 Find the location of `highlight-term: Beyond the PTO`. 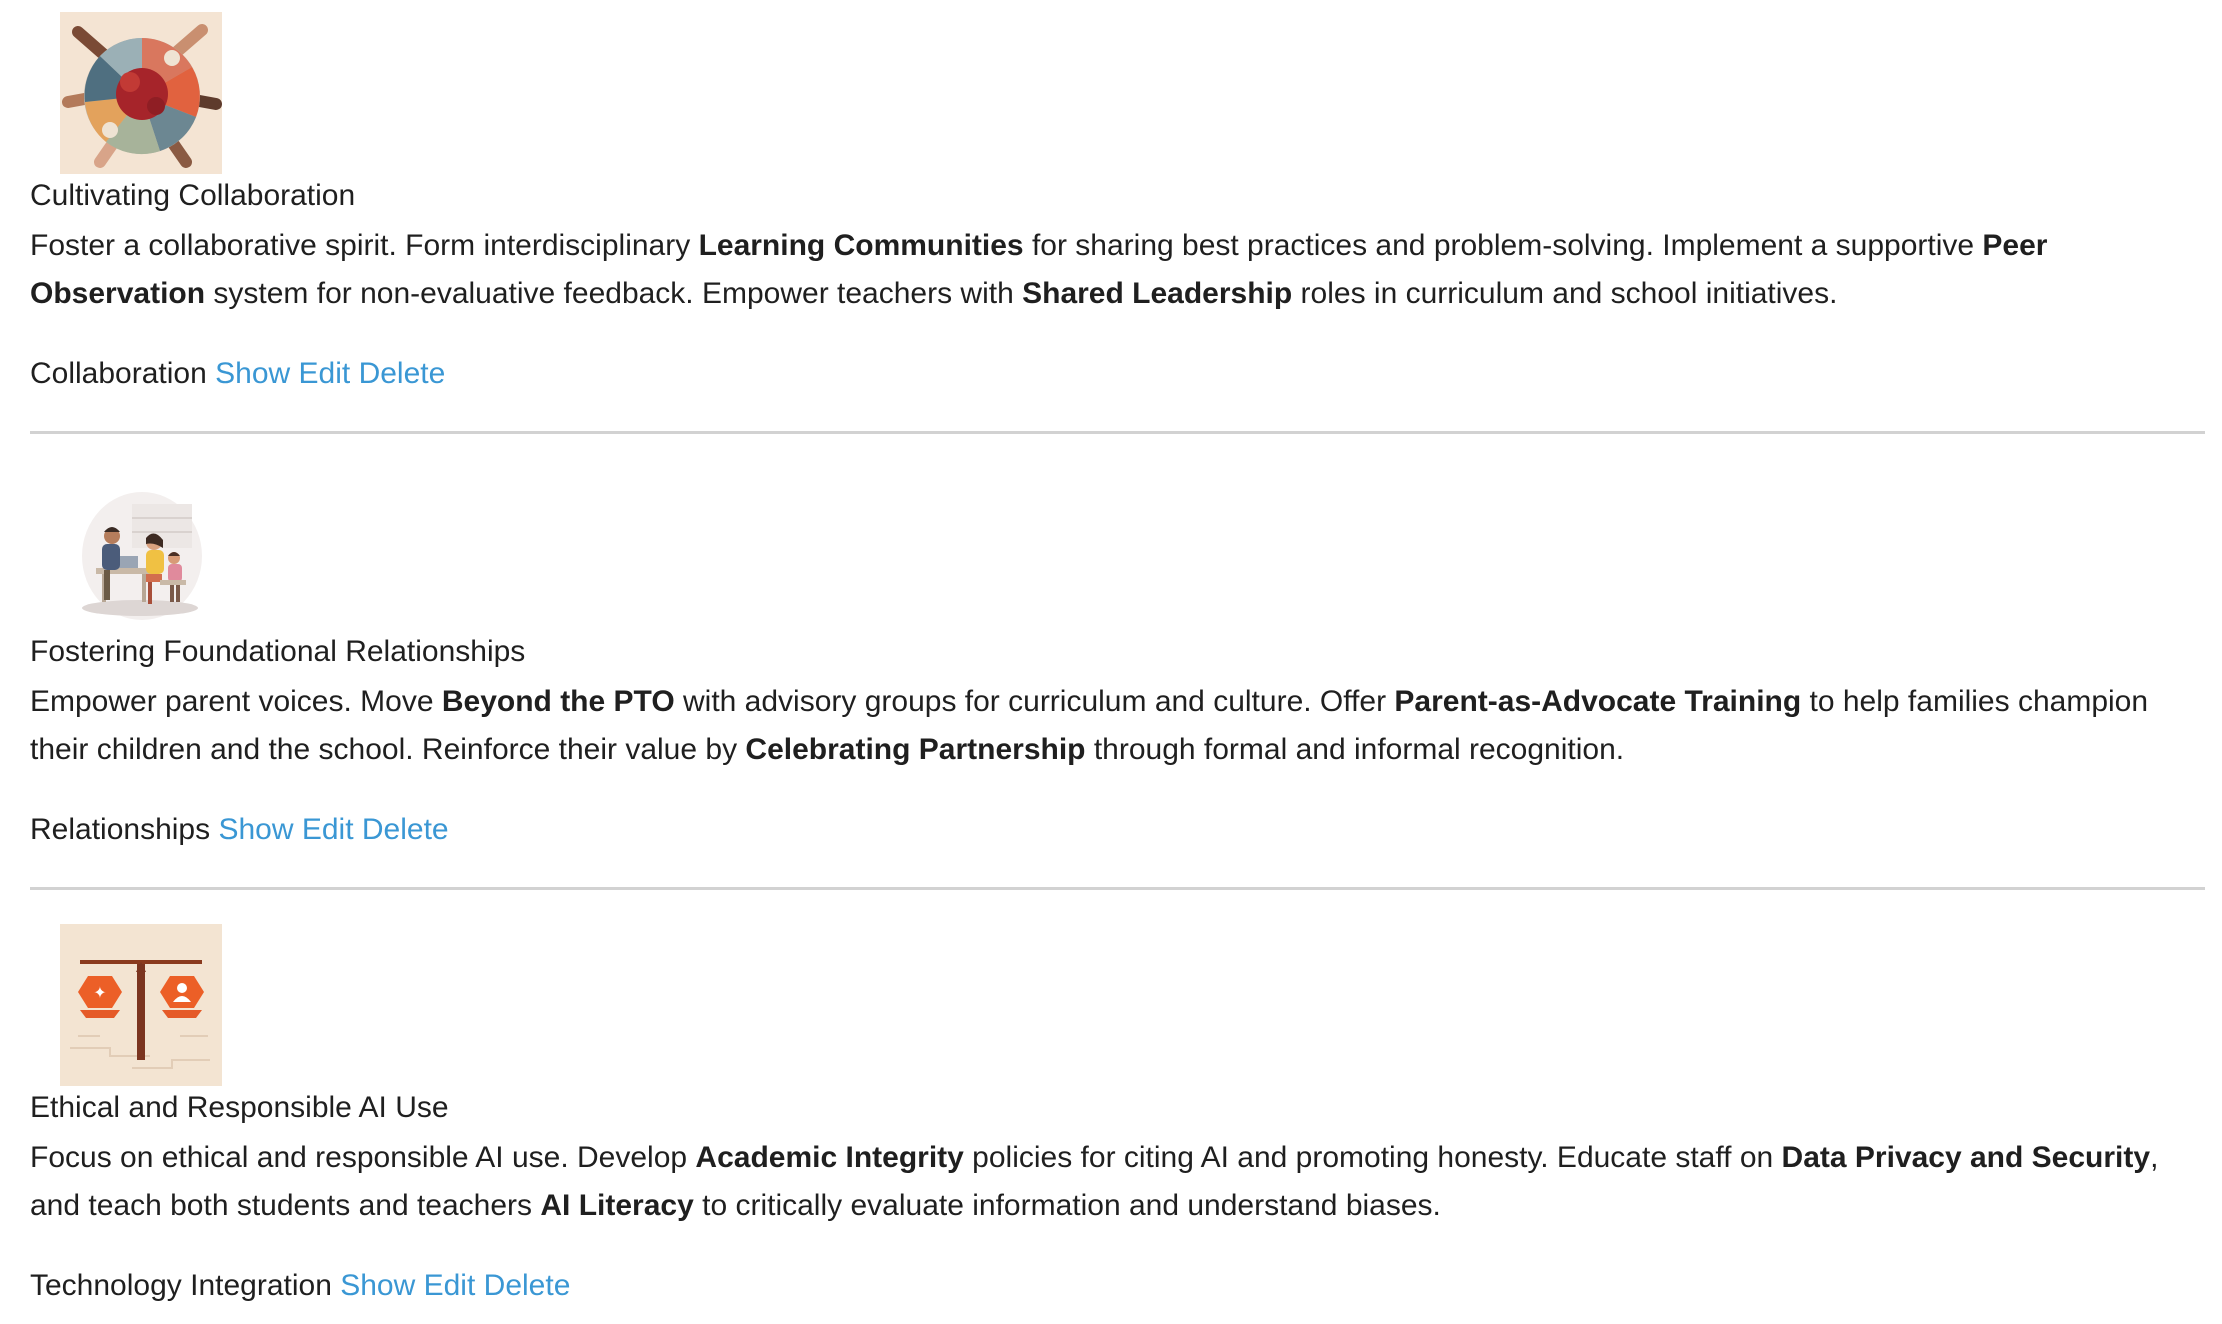

highlight-term: Beyond the PTO is located at coordinates (558, 701).